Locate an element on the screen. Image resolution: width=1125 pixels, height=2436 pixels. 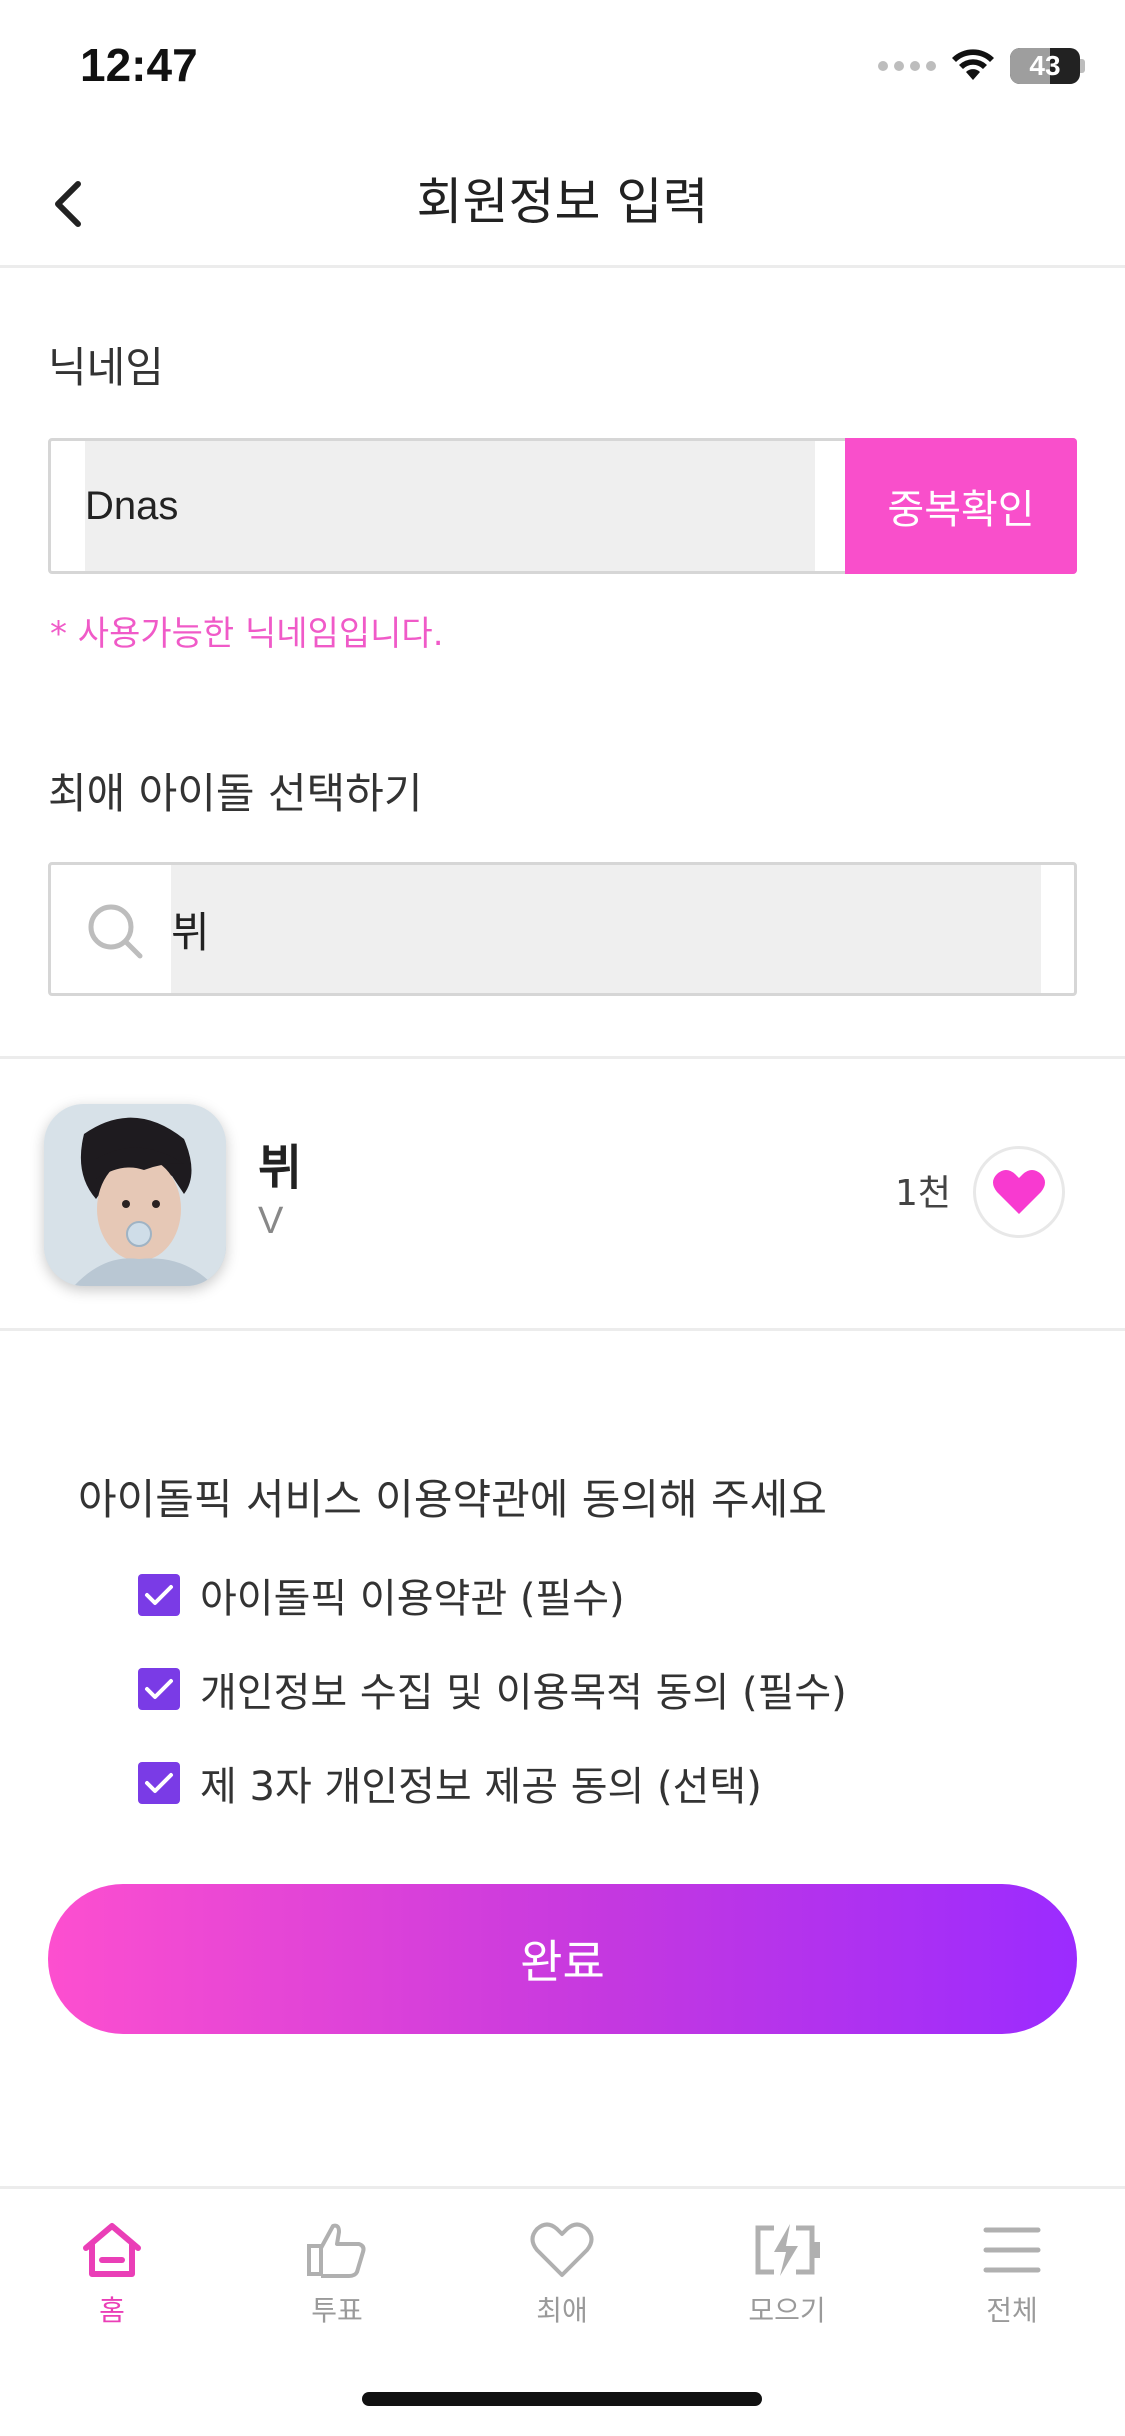
nickname-available-message: * 사용가능한 닉네임입니다. is located at coordinates (247, 634).